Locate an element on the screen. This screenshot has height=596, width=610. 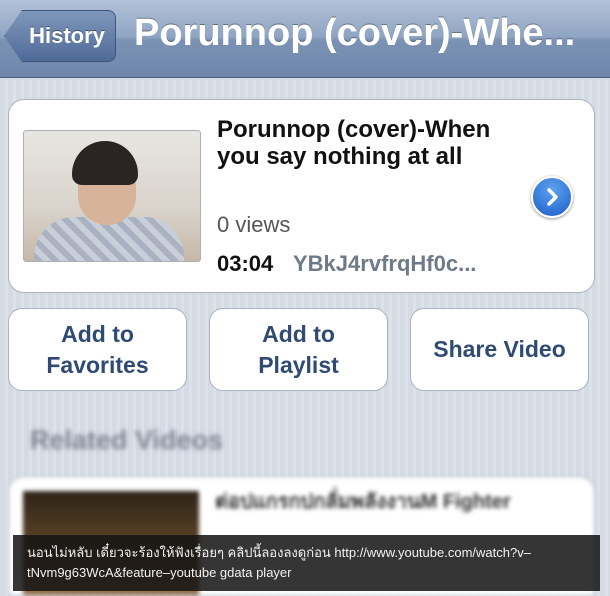
related-video-title: ต่อปแกรกปกลั่มพลังงานM Fighter is located at coordinates (363, 502).